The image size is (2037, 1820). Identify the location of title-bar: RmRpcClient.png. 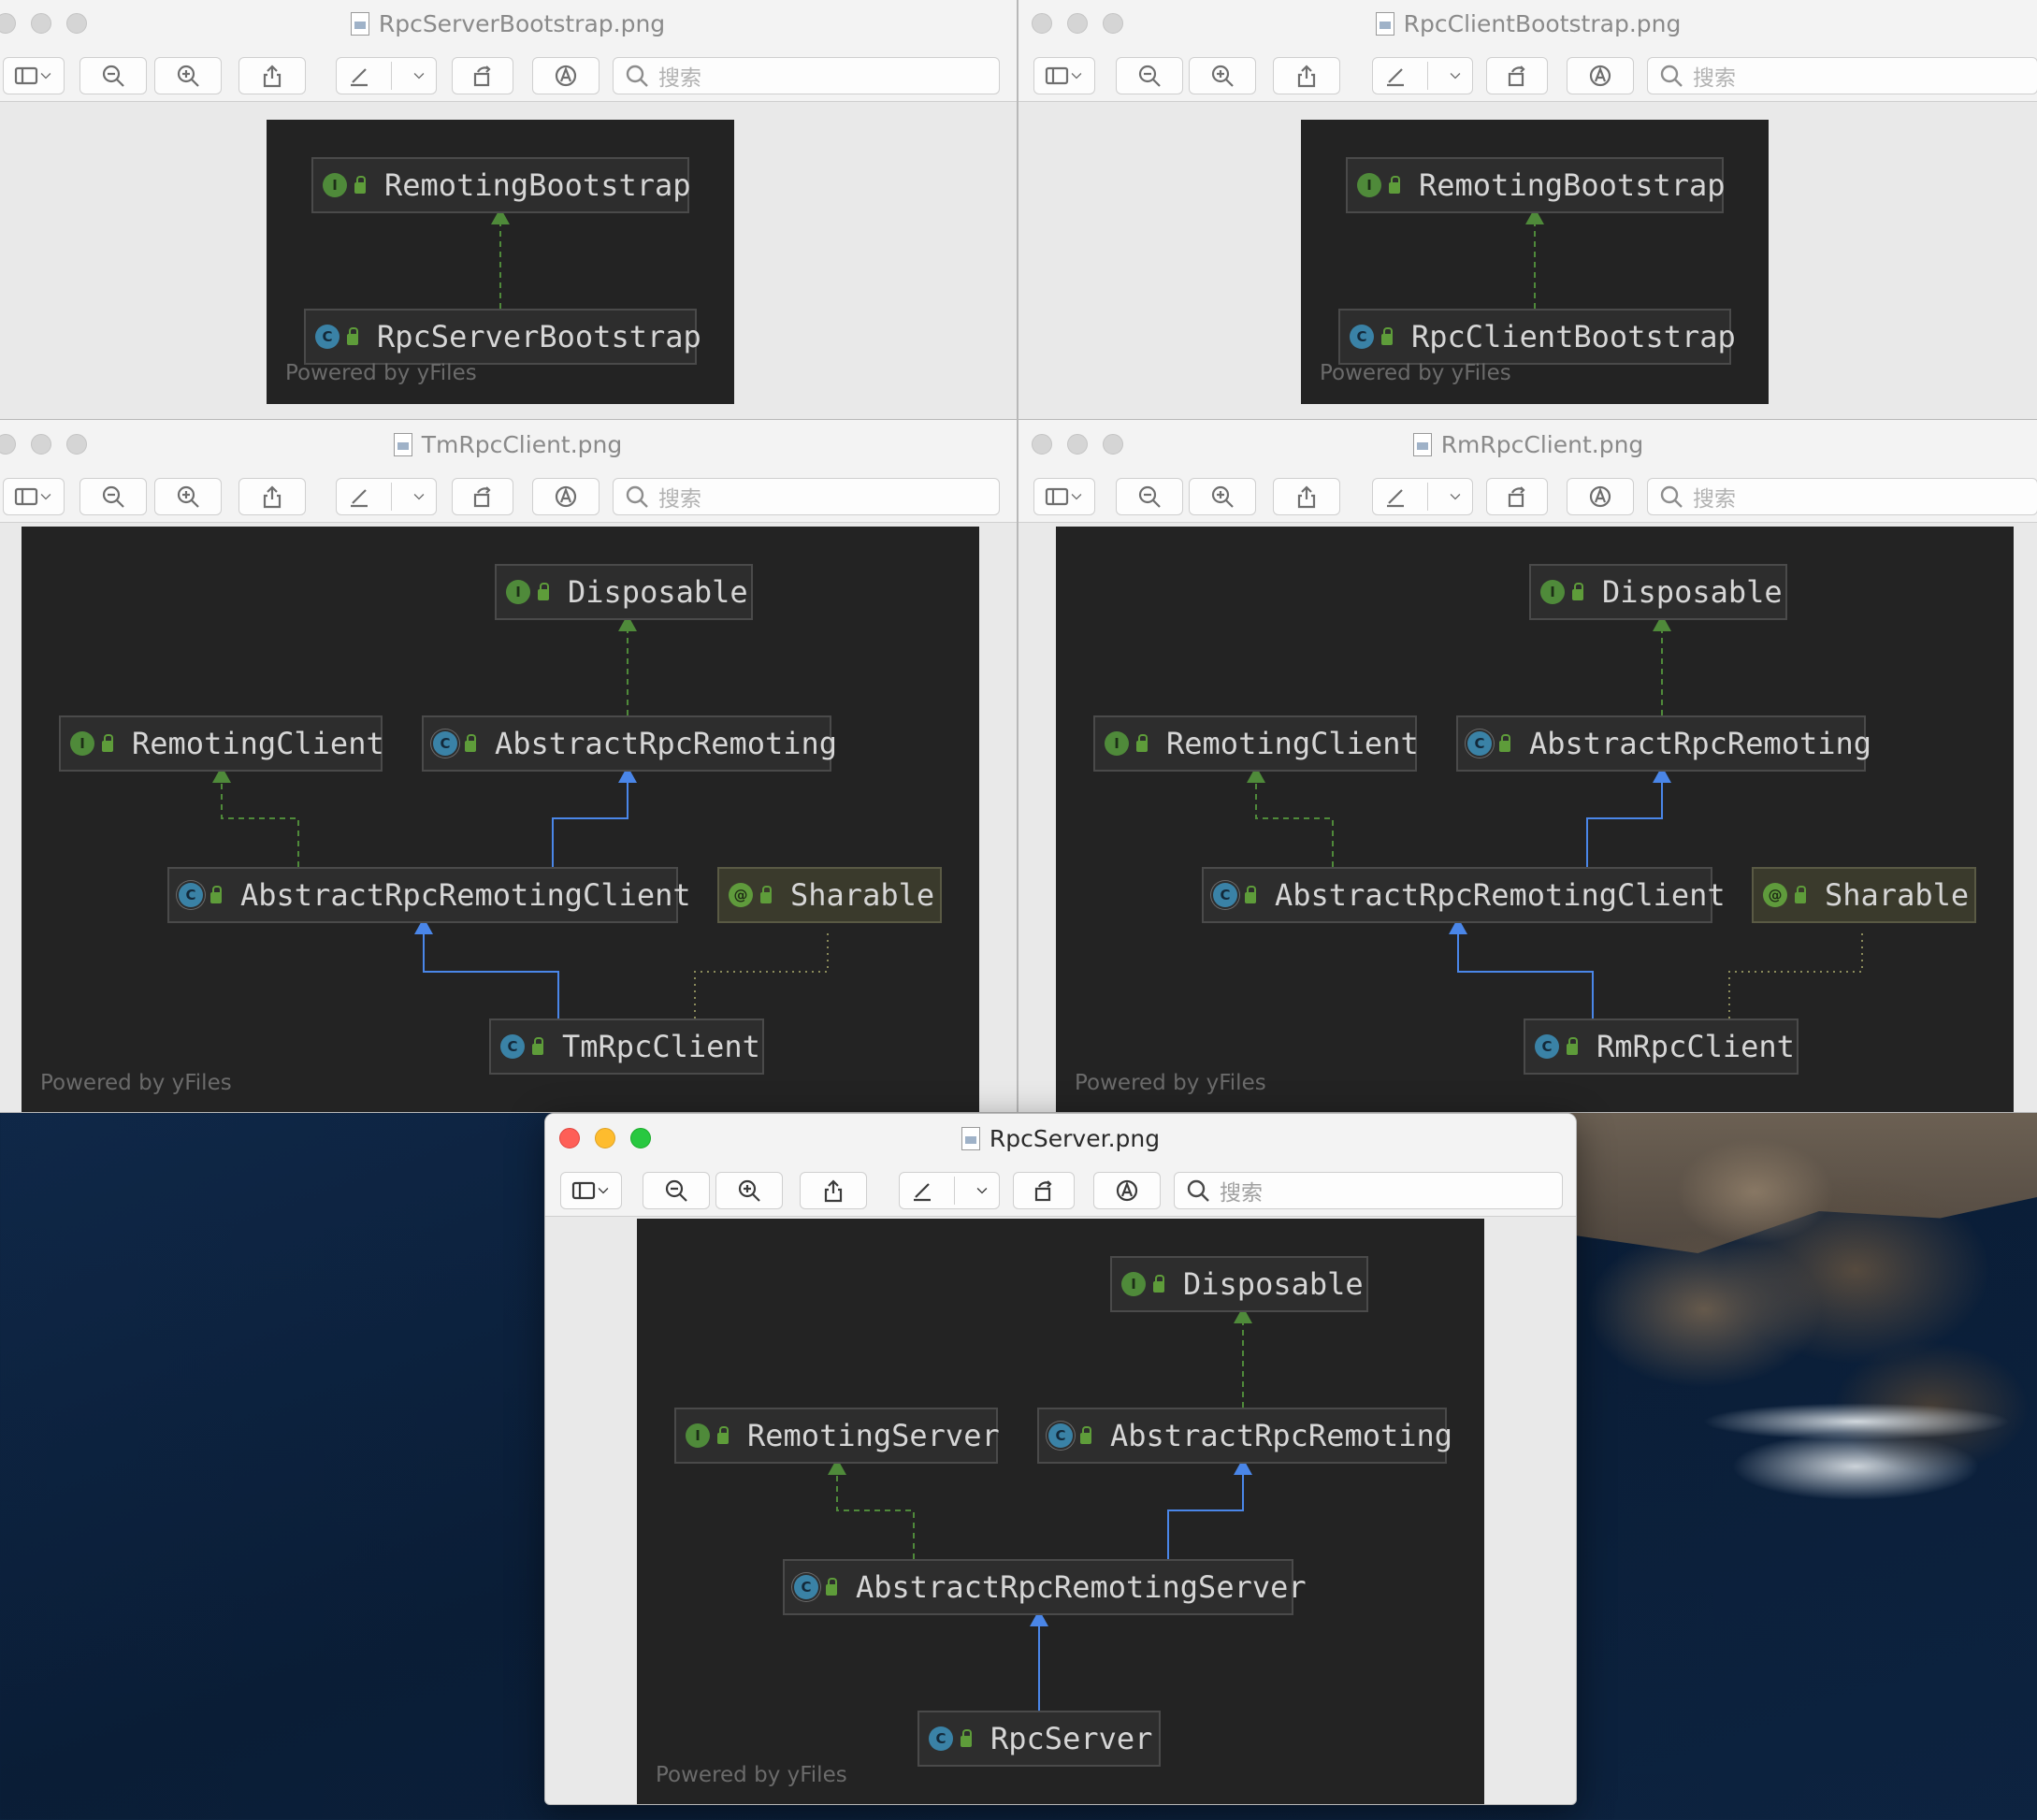
(1527, 444).